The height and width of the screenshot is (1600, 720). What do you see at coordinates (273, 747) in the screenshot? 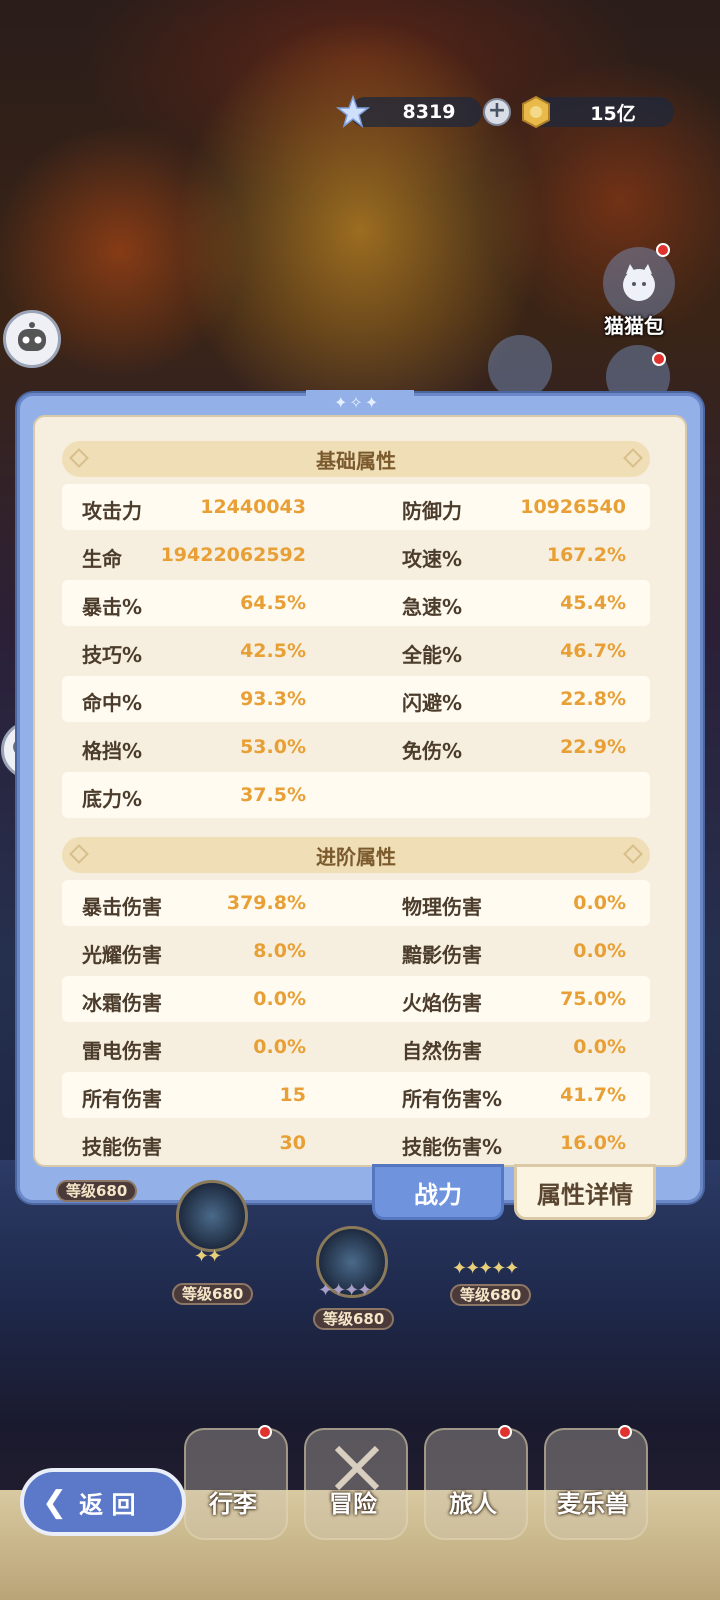
I see `attribute-value: 53.0%` at bounding box center [273, 747].